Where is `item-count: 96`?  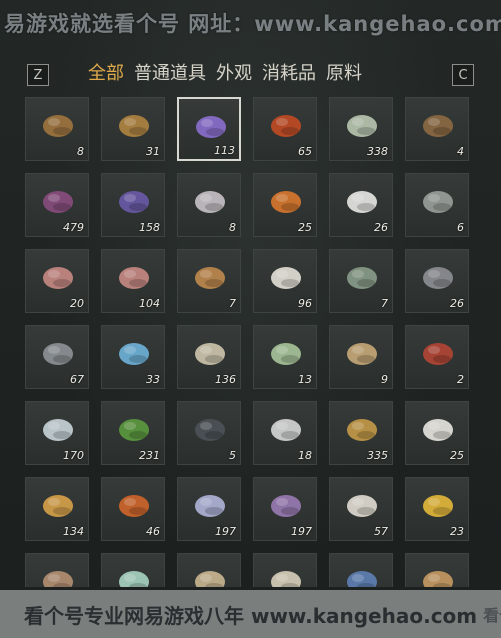
item-count: 96 is located at coordinates (305, 303).